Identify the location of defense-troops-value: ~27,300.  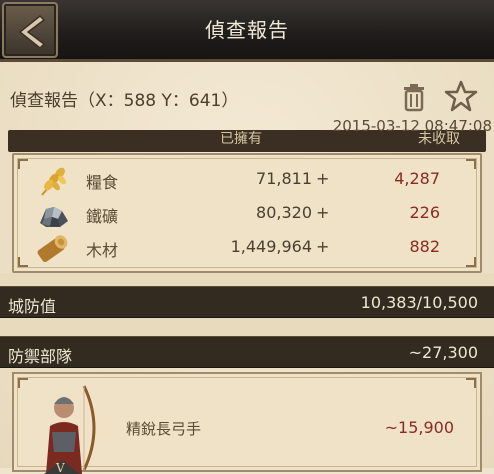
(443, 352).